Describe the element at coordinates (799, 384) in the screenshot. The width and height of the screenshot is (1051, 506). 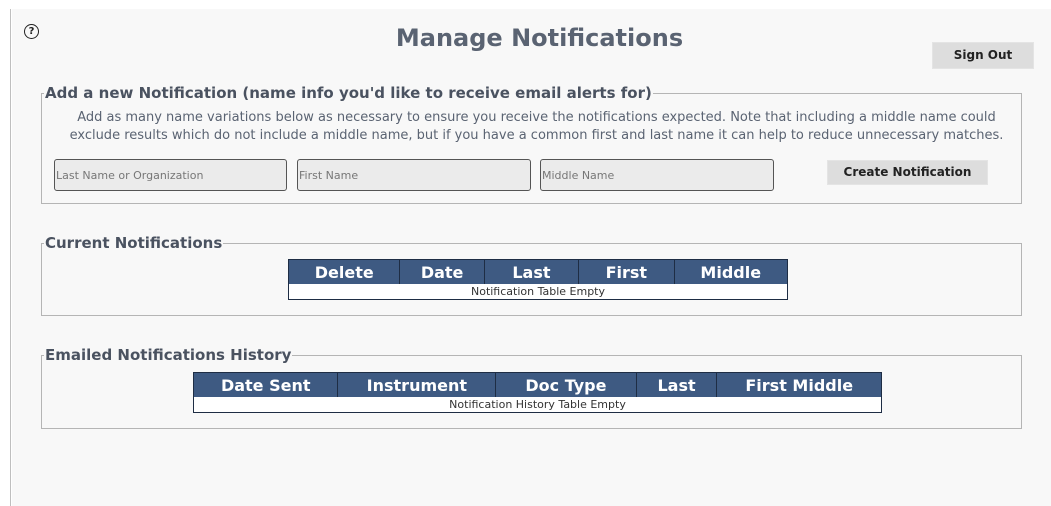
I see `column-header-first-middle: First Middle` at that location.